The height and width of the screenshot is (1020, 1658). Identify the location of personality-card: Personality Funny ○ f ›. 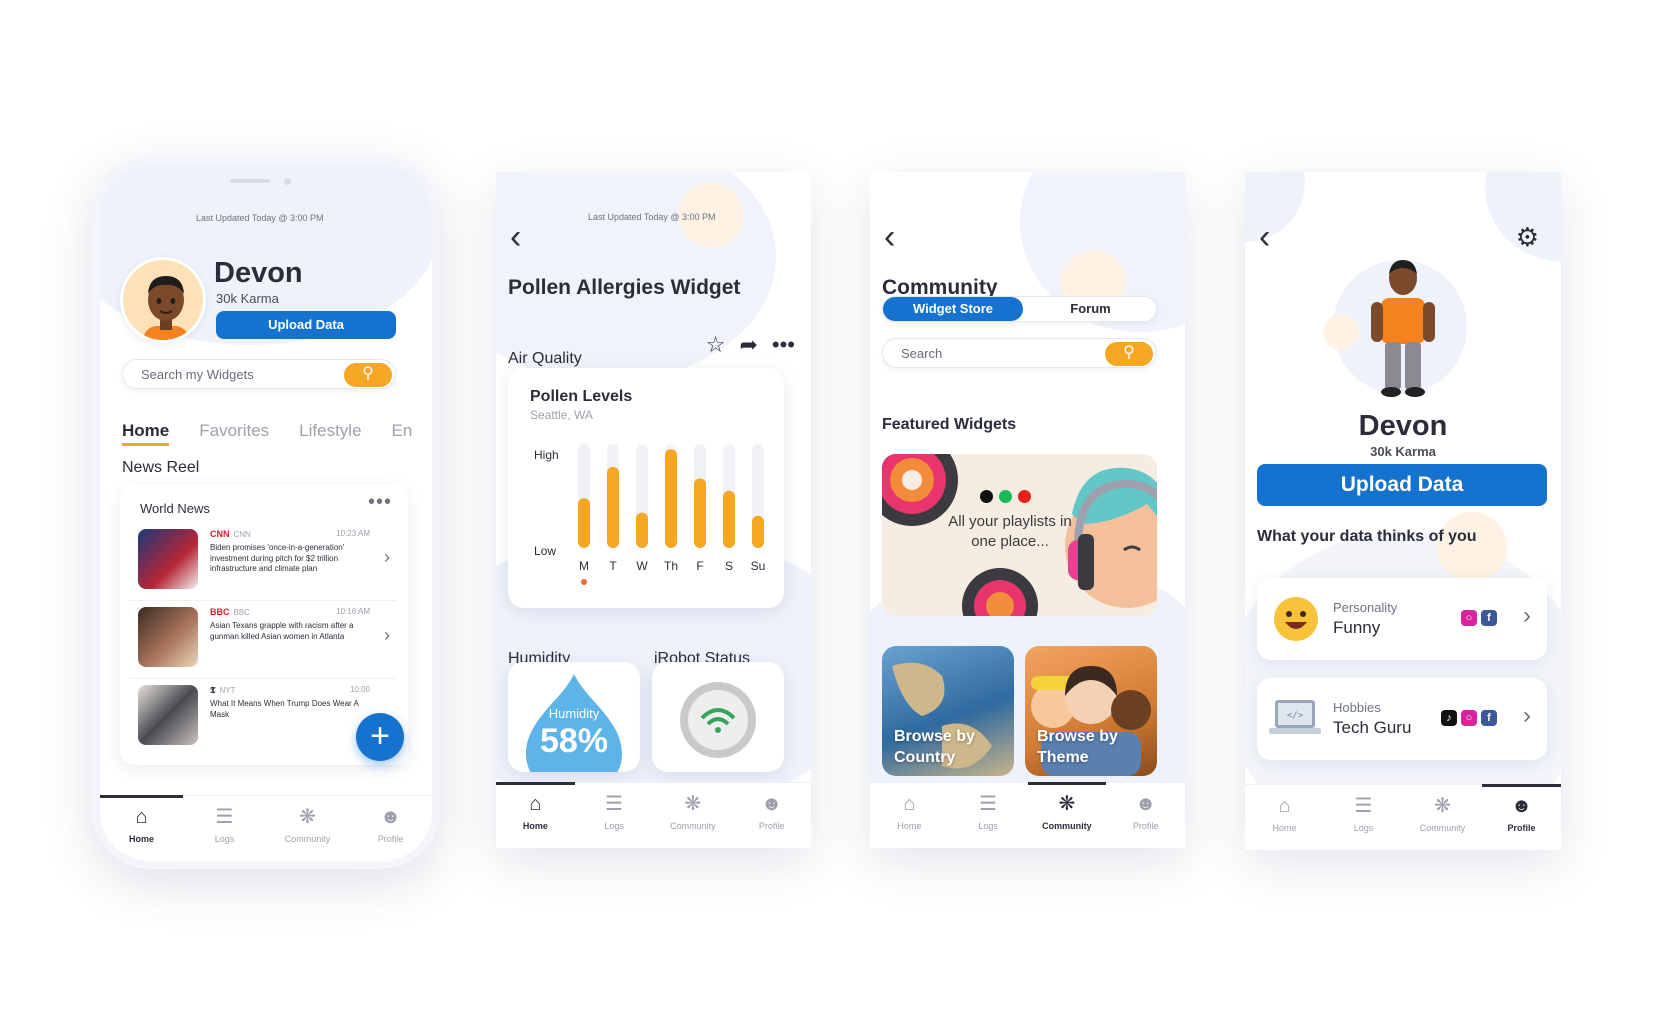
(1402, 619).